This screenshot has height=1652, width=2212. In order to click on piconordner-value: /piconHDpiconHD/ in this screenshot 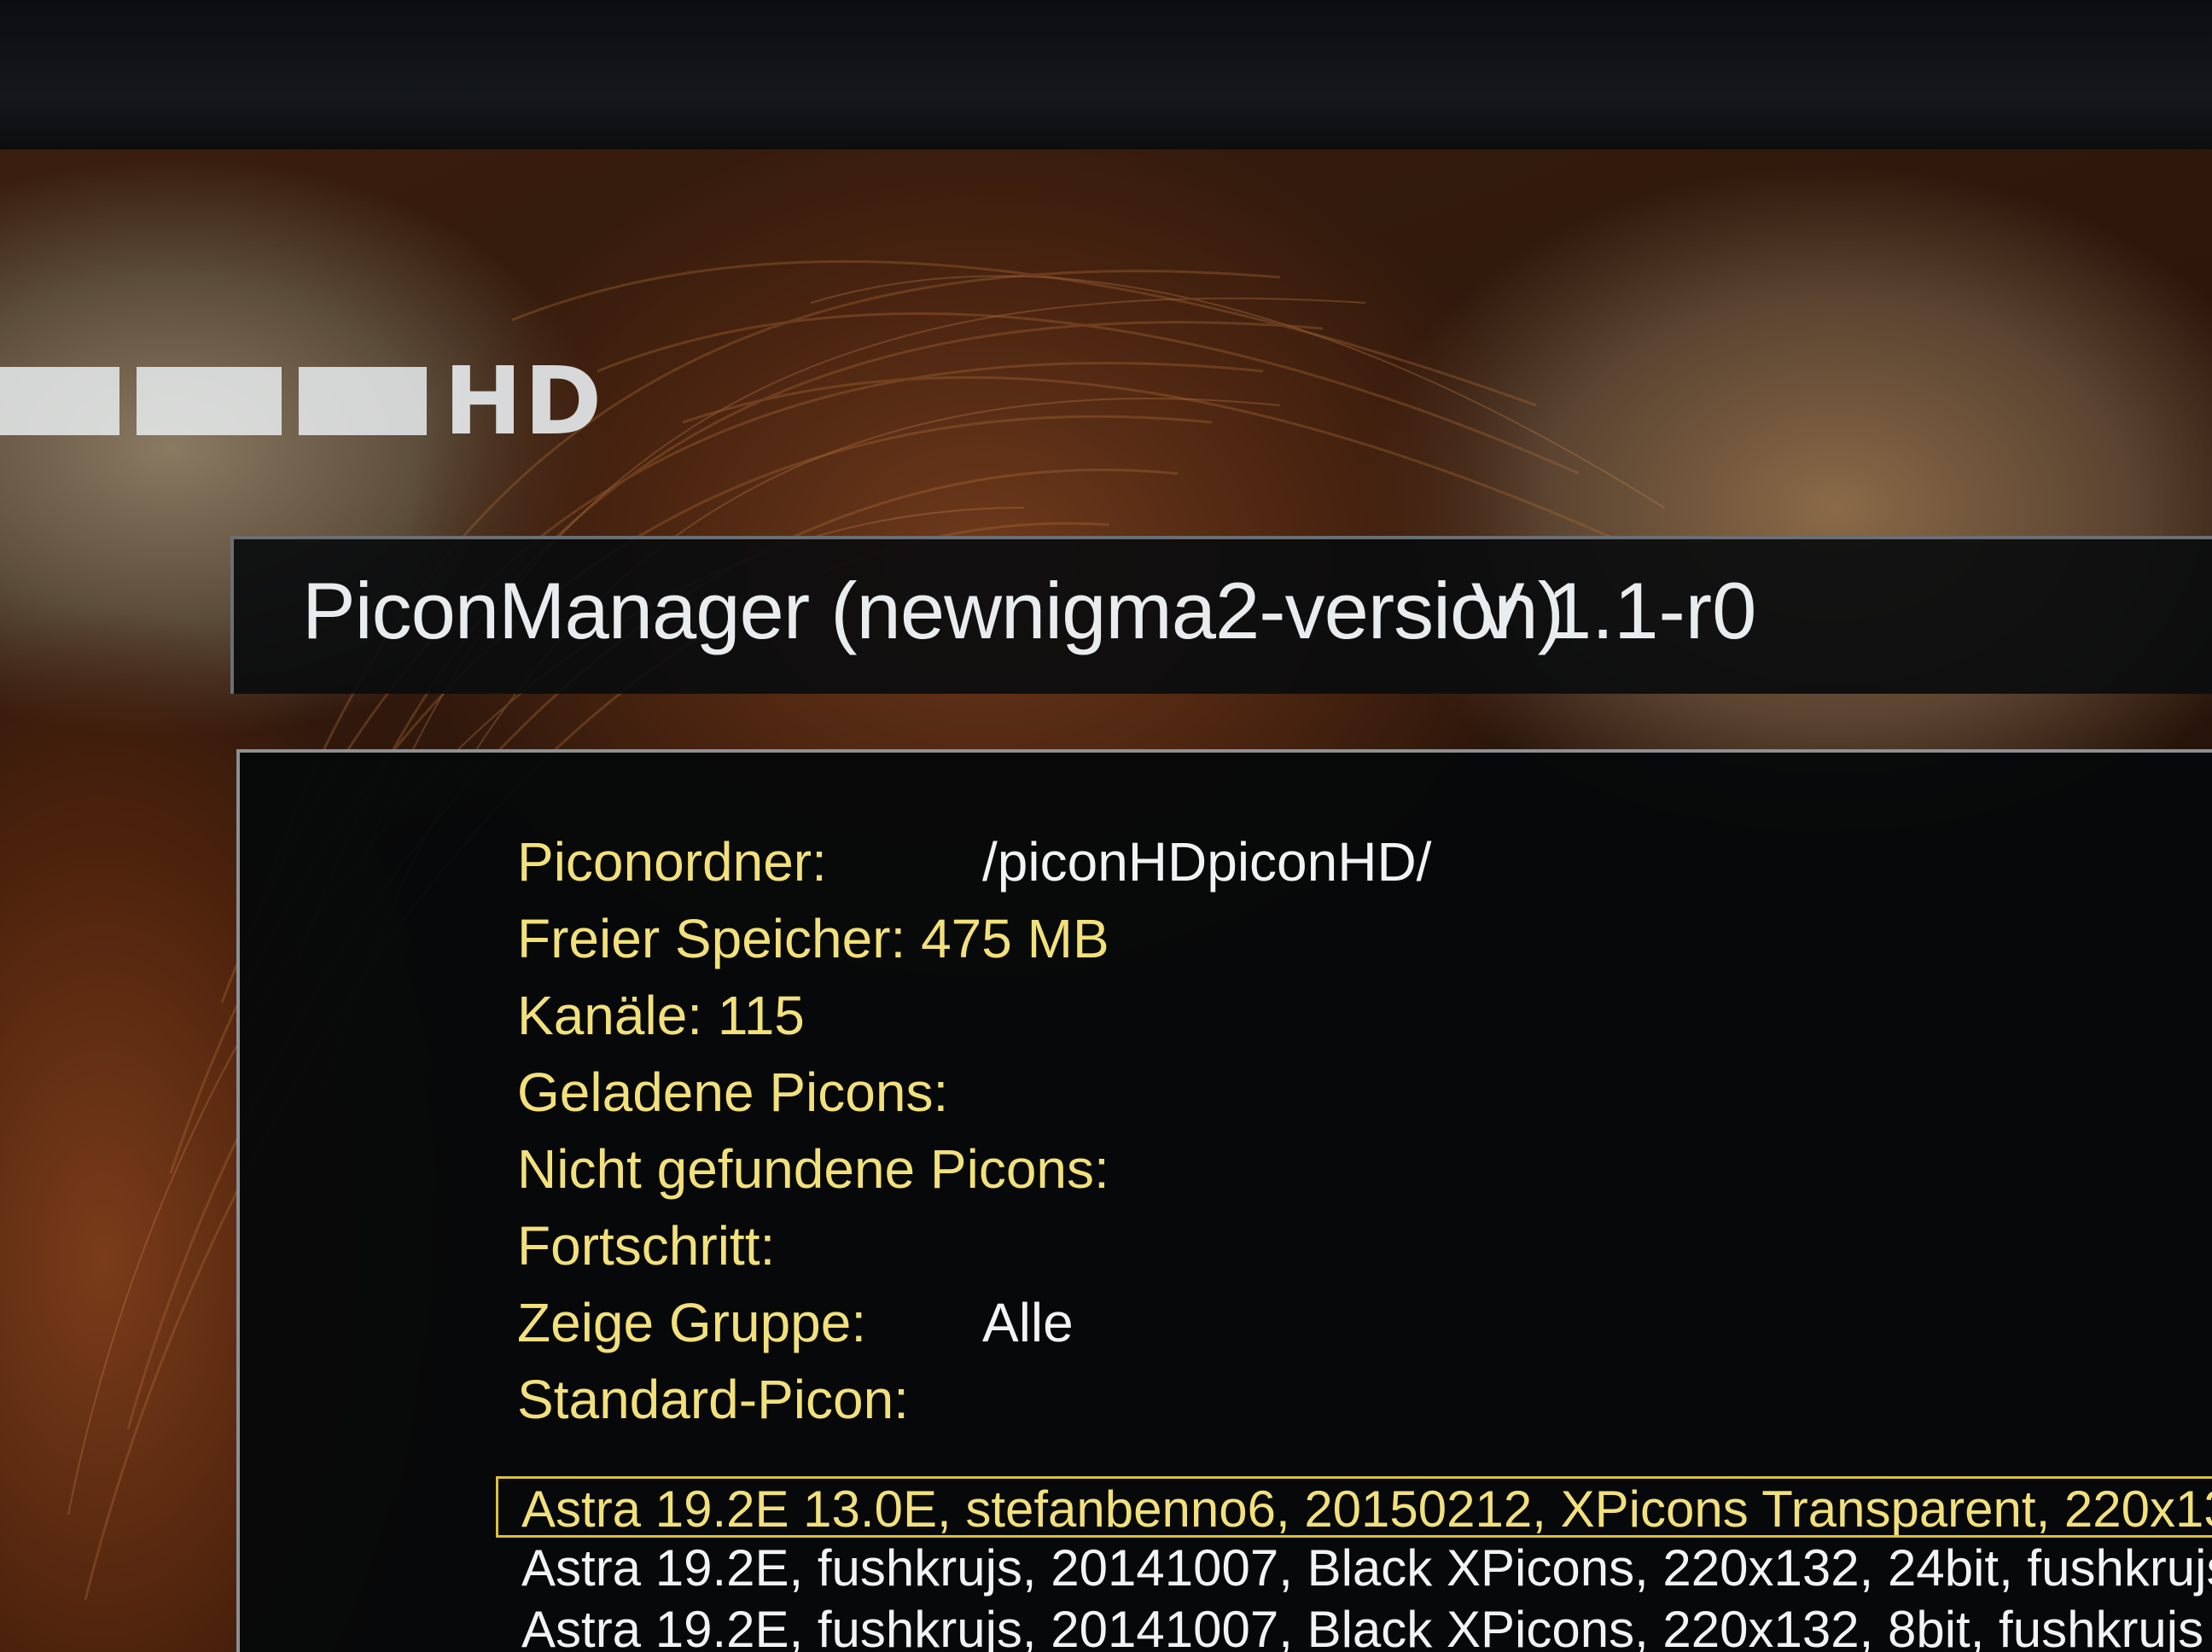, I will do `click(1207, 862)`.